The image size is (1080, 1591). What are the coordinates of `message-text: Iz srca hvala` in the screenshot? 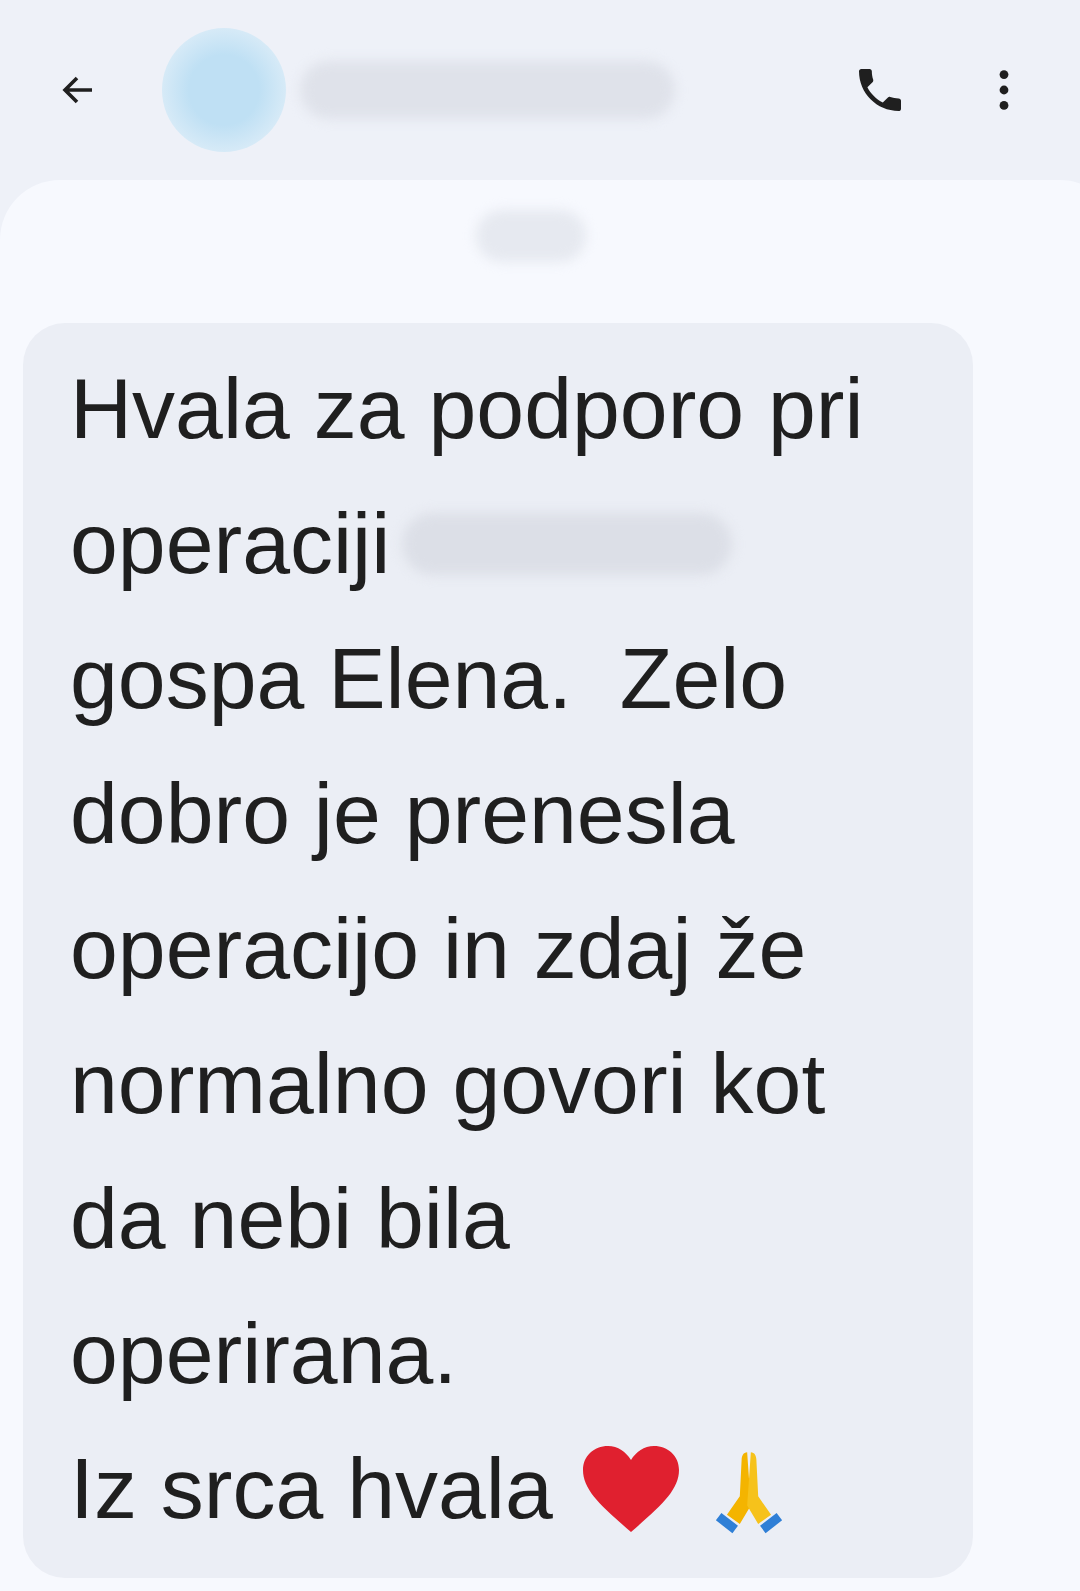 It's located at (311, 1488).